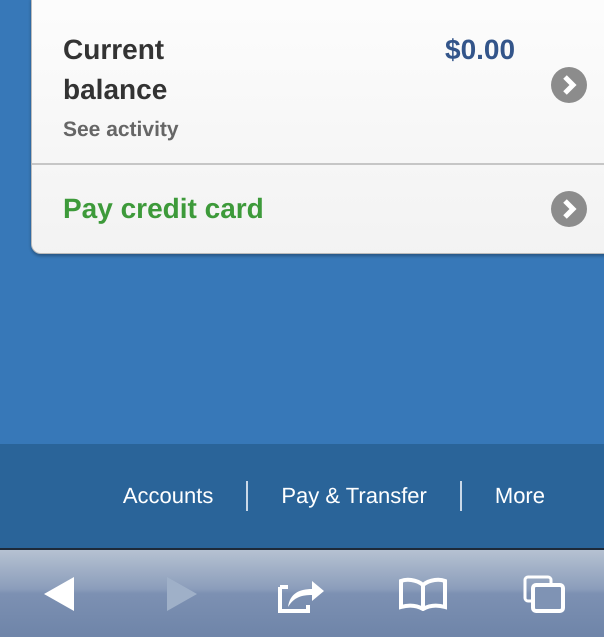  Describe the element at coordinates (519, 496) in the screenshot. I see `nav-link: More` at that location.